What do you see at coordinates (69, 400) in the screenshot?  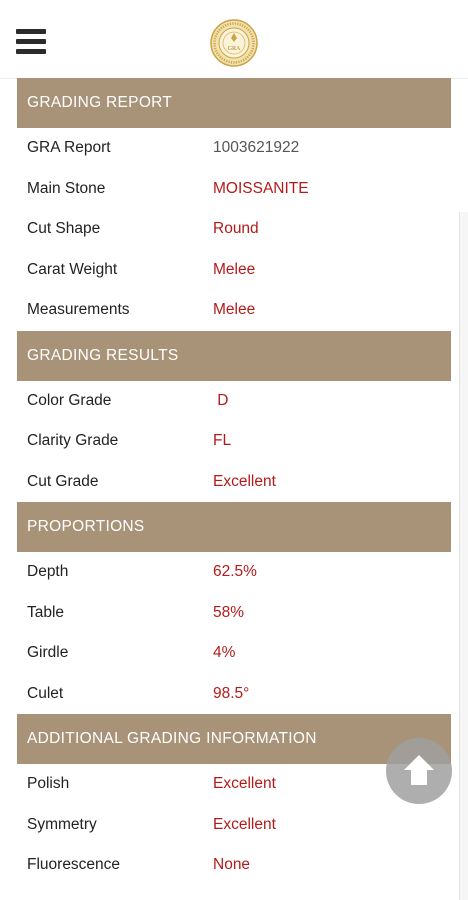 I see `row-label: Color Grade` at bounding box center [69, 400].